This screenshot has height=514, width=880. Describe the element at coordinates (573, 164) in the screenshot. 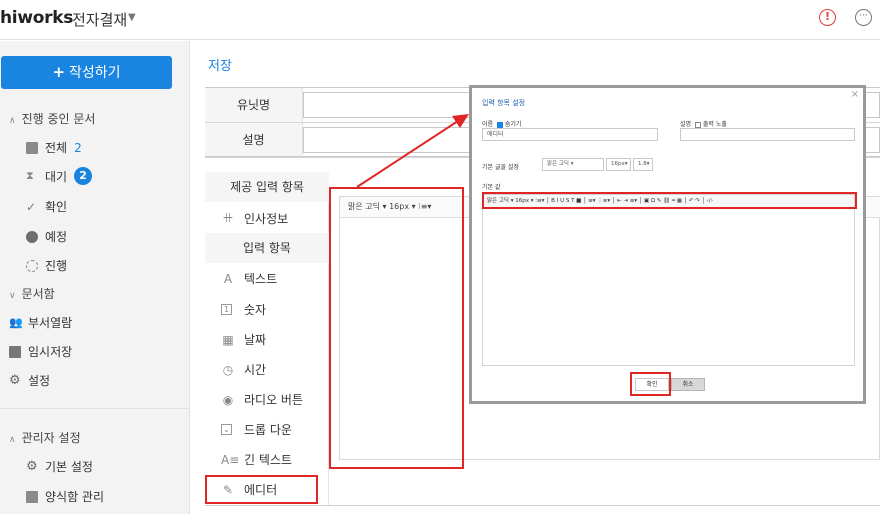

I see `font-family-select: 맑은 고딕 ▾` at that location.